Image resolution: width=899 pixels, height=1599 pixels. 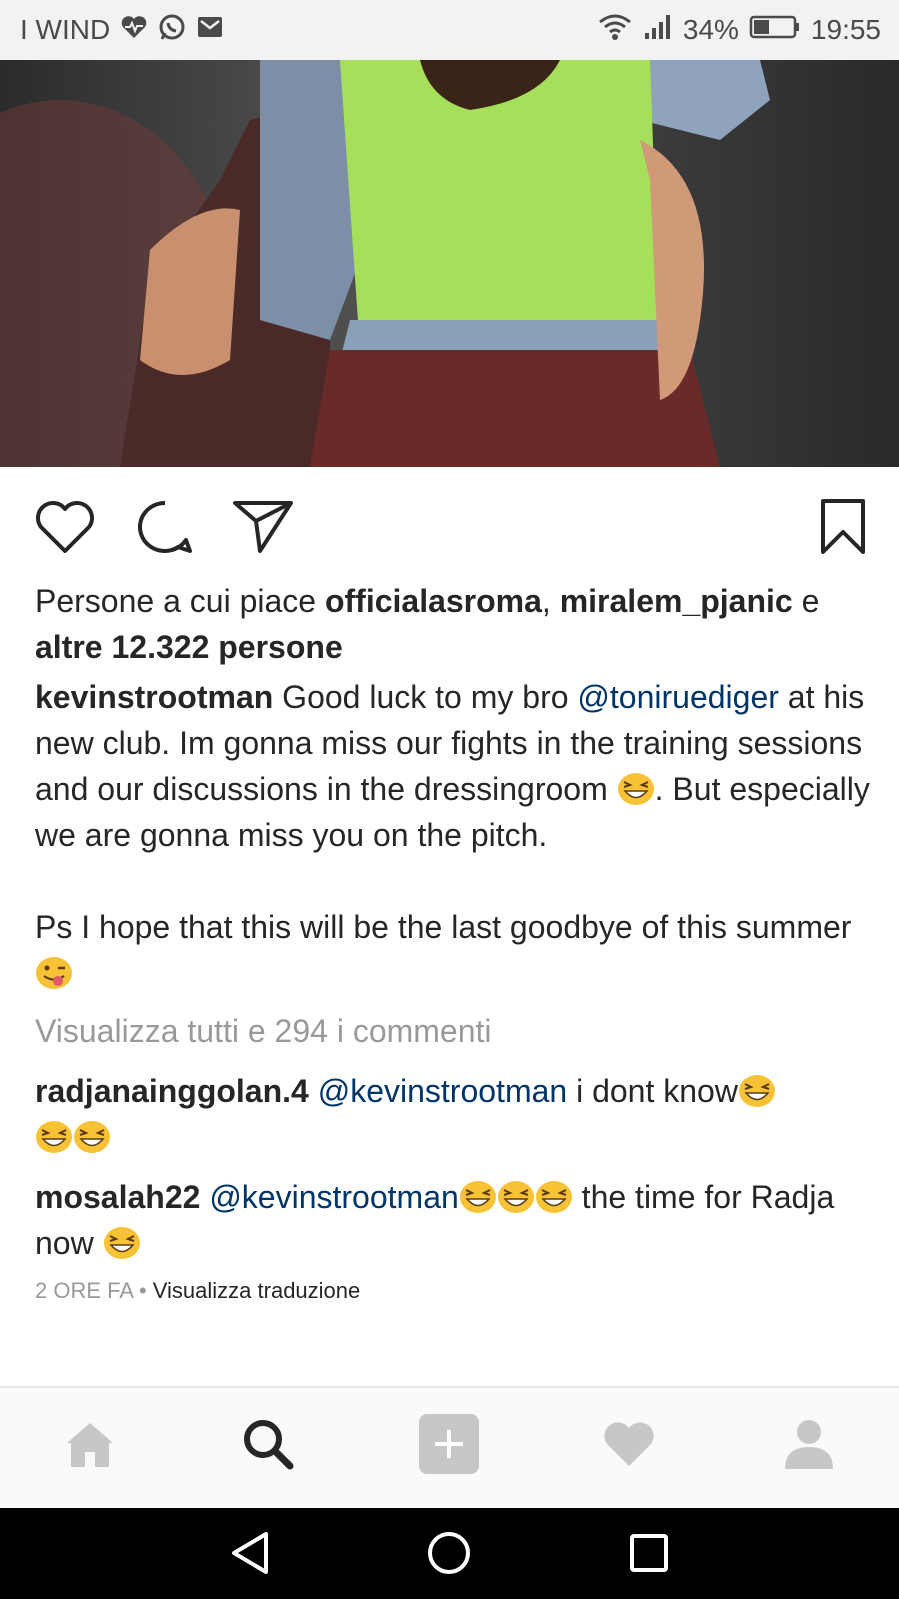 I want to click on likes-others-link: altre 12.322 persone, so click(x=189, y=647).